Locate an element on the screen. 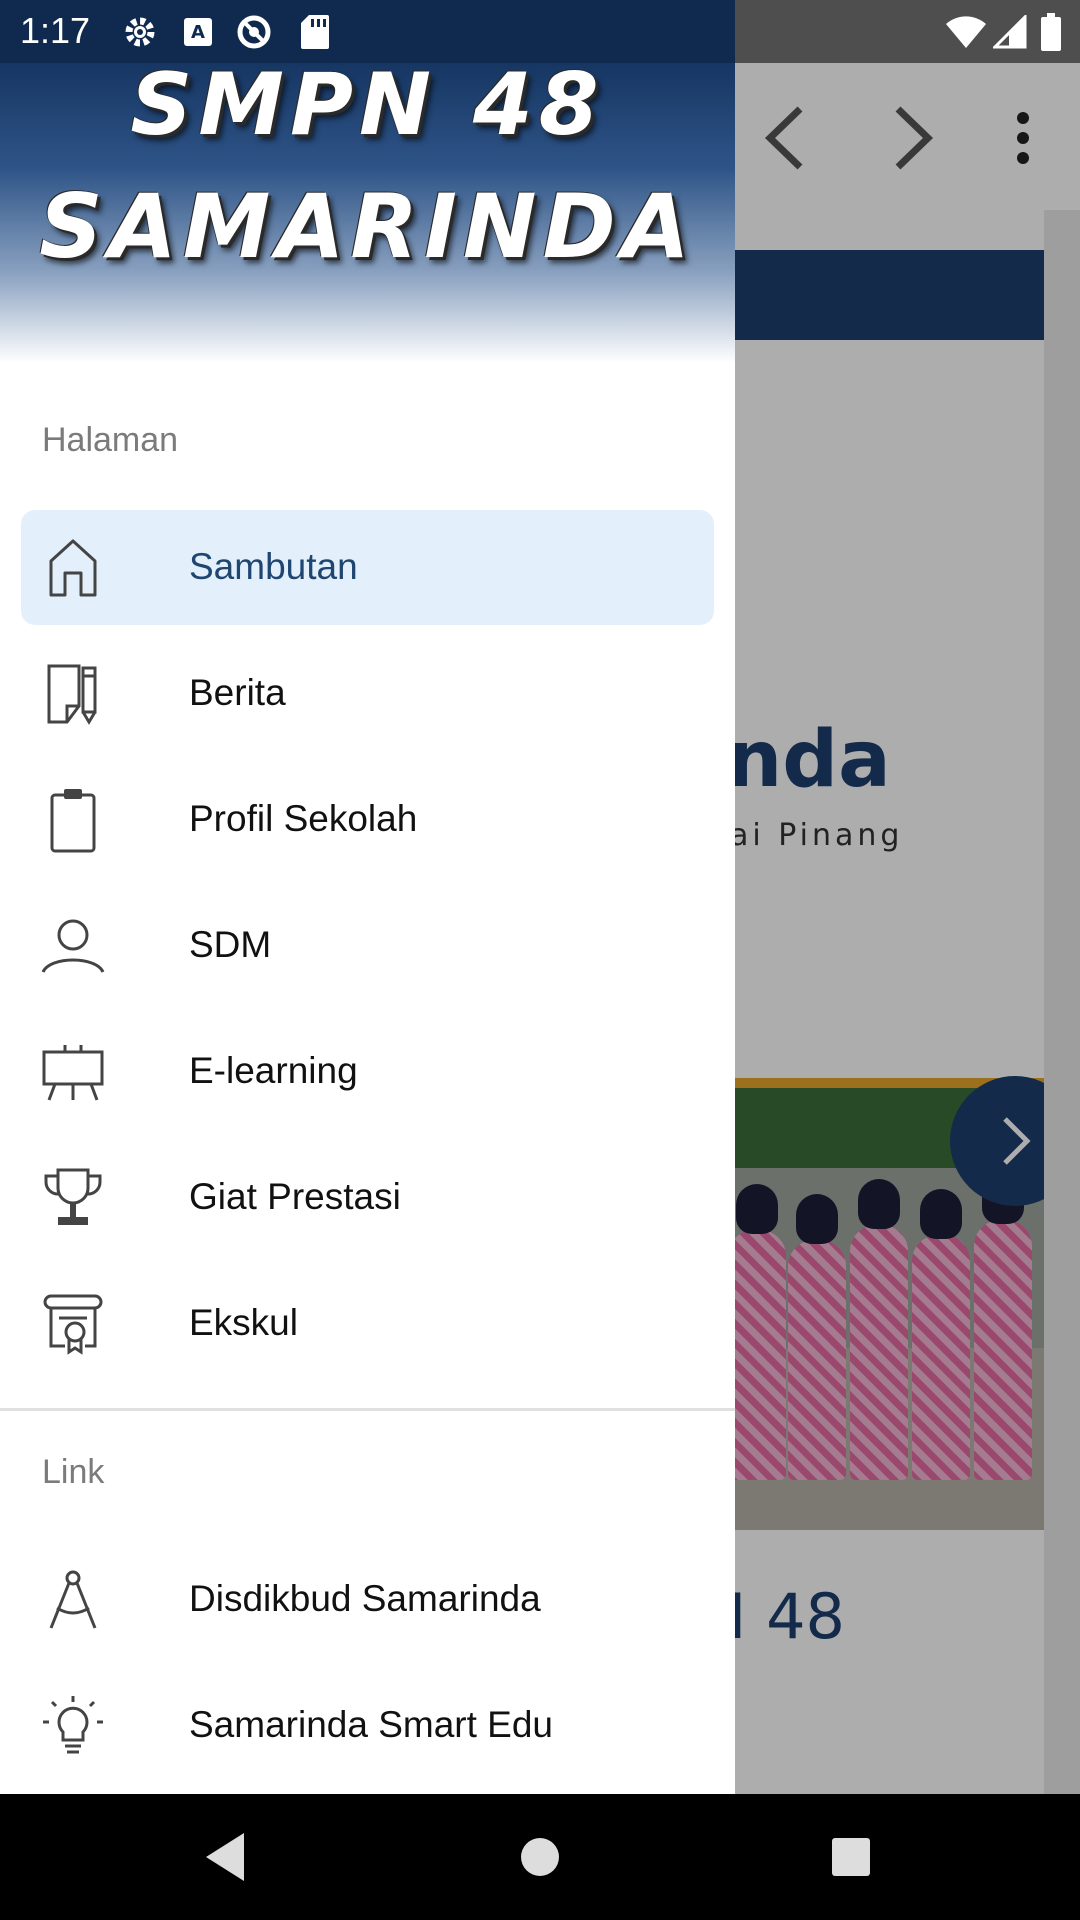 Image resolution: width=1080 pixels, height=1920 pixels. drawer-link-disdikbud: Disdikbud Samarinda is located at coordinates (367, 1599).